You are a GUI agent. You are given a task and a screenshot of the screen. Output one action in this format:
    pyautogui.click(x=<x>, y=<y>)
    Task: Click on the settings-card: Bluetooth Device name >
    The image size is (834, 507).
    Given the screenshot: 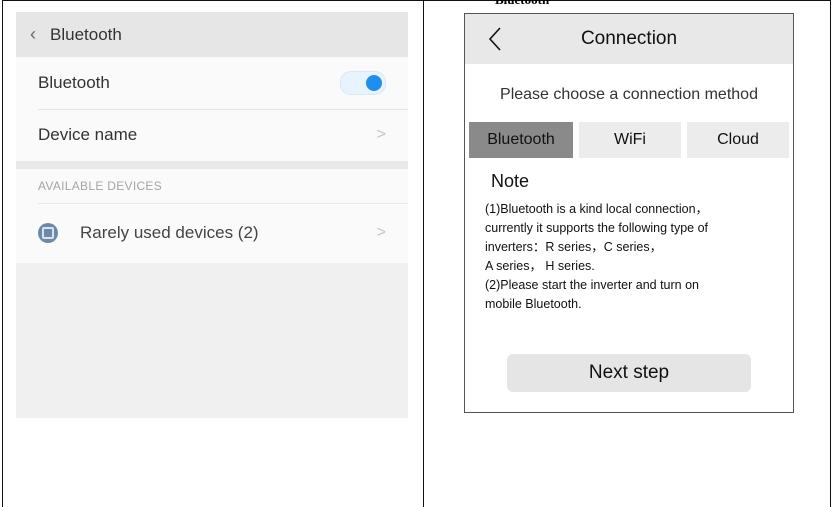 What is the action you would take?
    pyautogui.click(x=212, y=109)
    